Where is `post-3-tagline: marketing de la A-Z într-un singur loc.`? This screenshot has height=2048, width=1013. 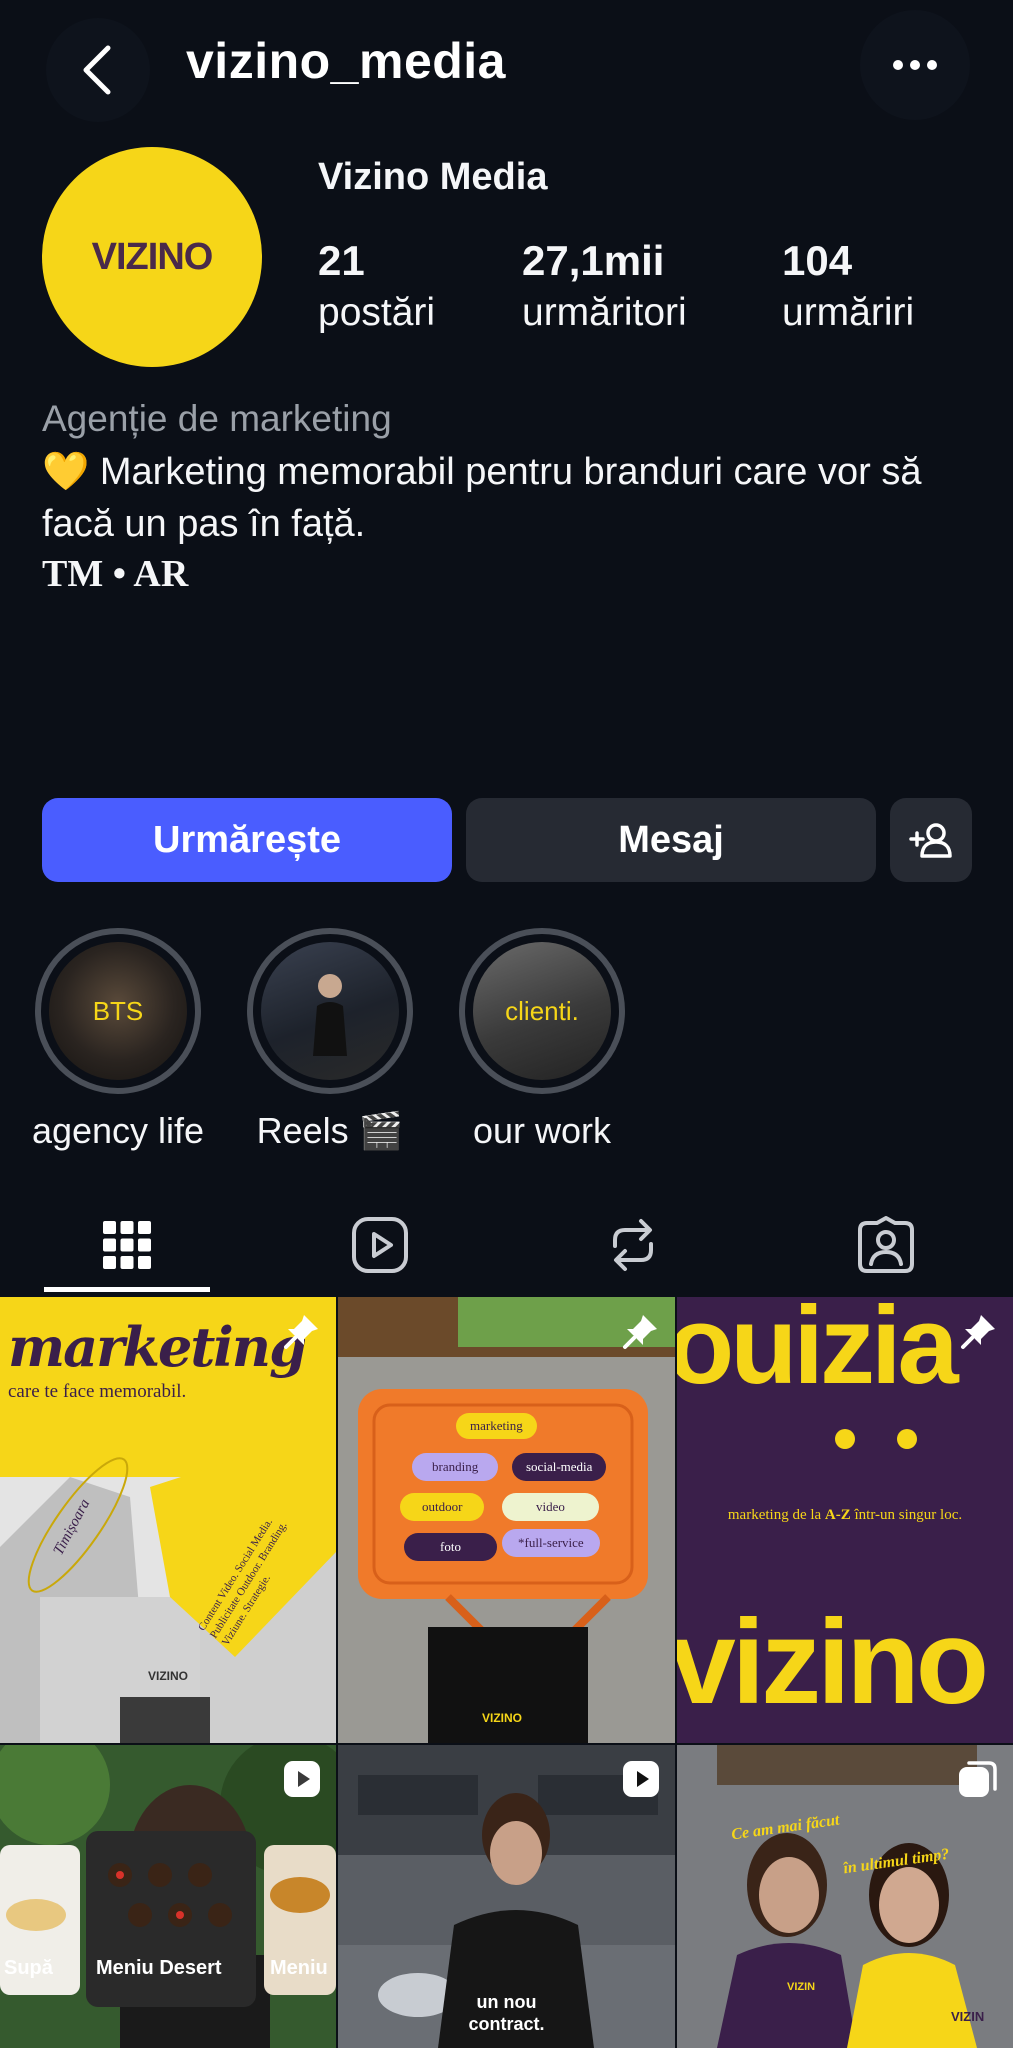 post-3-tagline: marketing de la A-Z într-un singur loc. is located at coordinates (845, 1515).